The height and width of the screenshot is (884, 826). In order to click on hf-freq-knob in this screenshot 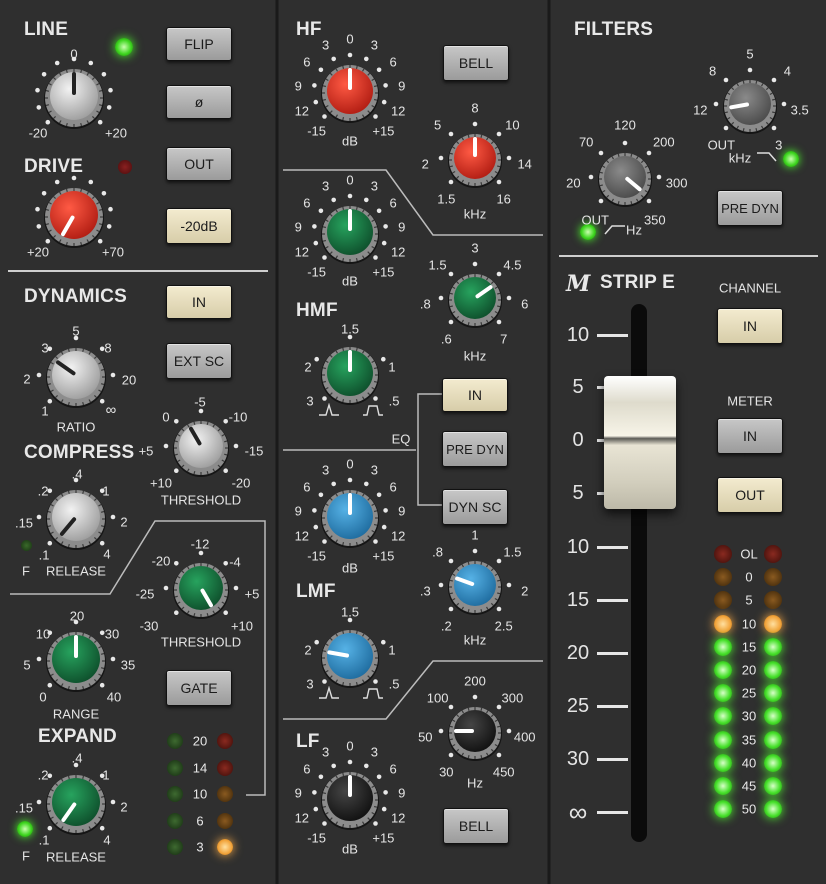, I will do `click(475, 158)`.